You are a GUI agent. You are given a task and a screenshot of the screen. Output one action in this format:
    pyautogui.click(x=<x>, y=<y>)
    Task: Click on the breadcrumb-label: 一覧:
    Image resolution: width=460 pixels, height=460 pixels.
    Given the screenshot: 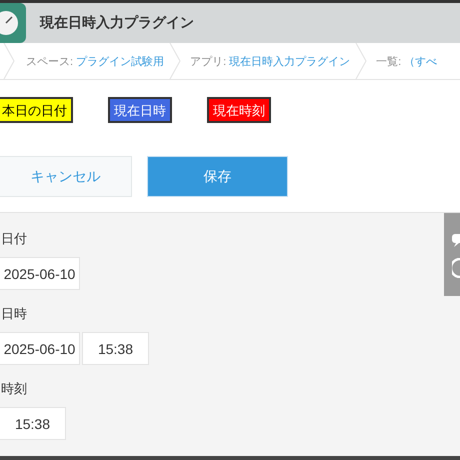 What is the action you would take?
    pyautogui.click(x=389, y=61)
    